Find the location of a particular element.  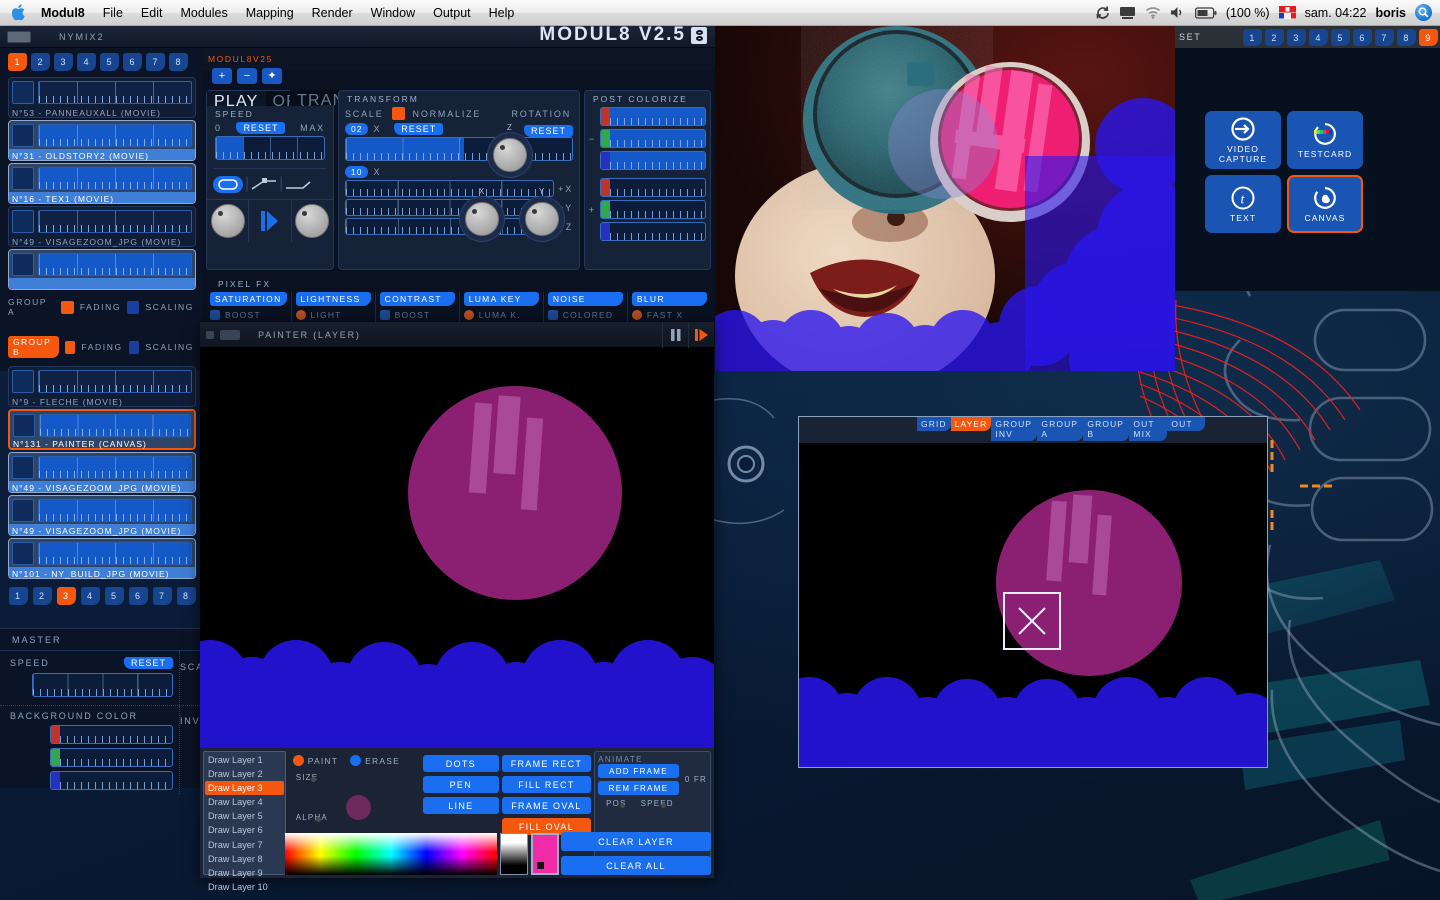

layer-row: N°53 - PANNEAUXALL (MOVIE) is located at coordinates (102, 97).